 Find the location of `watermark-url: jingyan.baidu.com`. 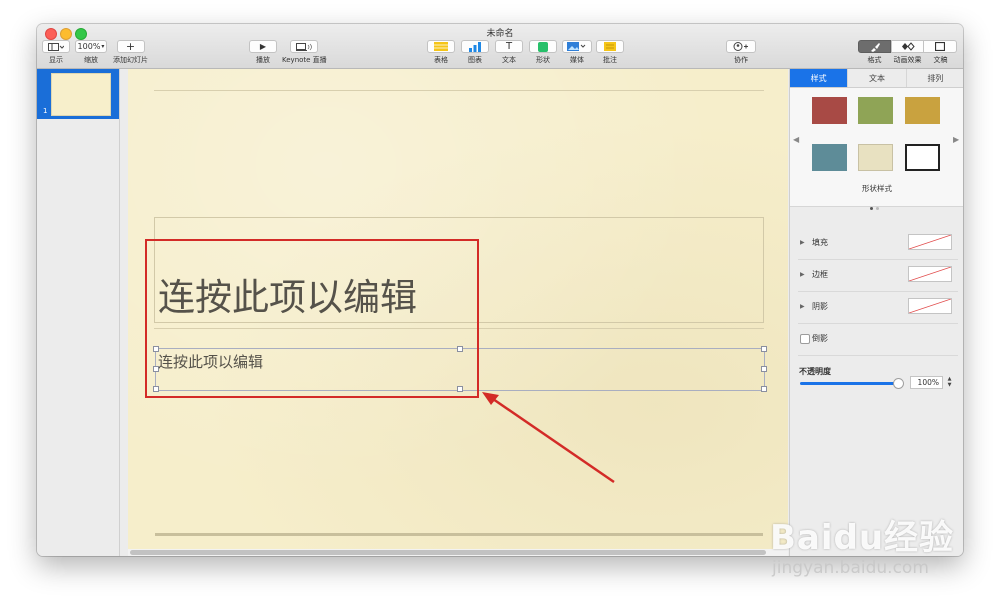

watermark-url: jingyan.baidu.com is located at coordinates (850, 568).